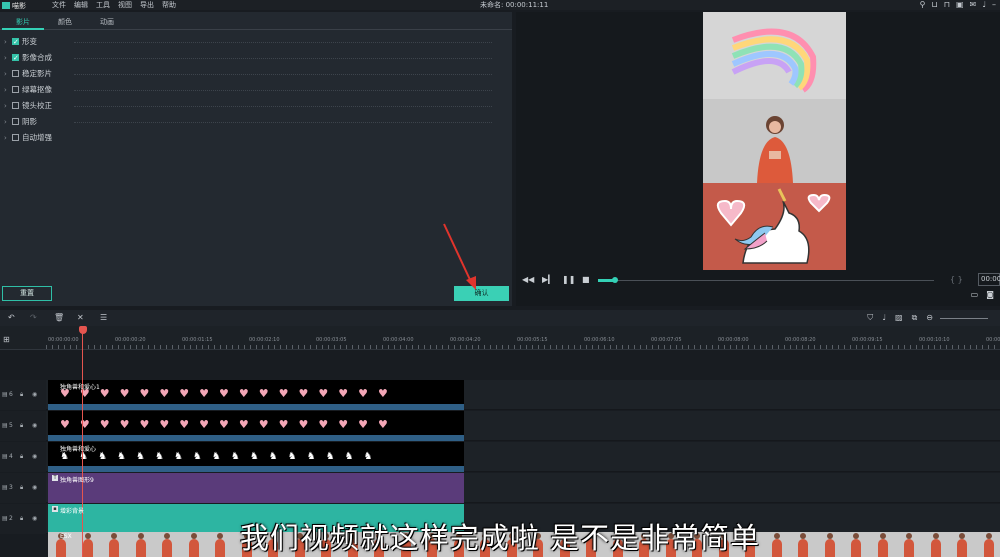 The height and width of the screenshot is (557, 1000). What do you see at coordinates (248, 90) in the screenshot?
I see `option-chroma-key: › 绿幕抠像` at bounding box center [248, 90].